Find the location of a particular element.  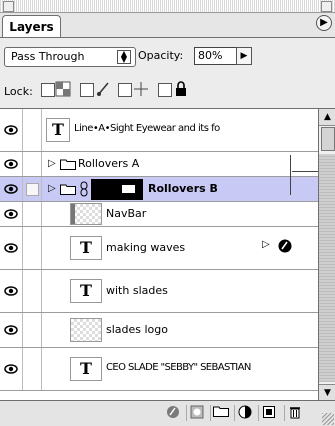

scroll-thumb is located at coordinates (328, 139).